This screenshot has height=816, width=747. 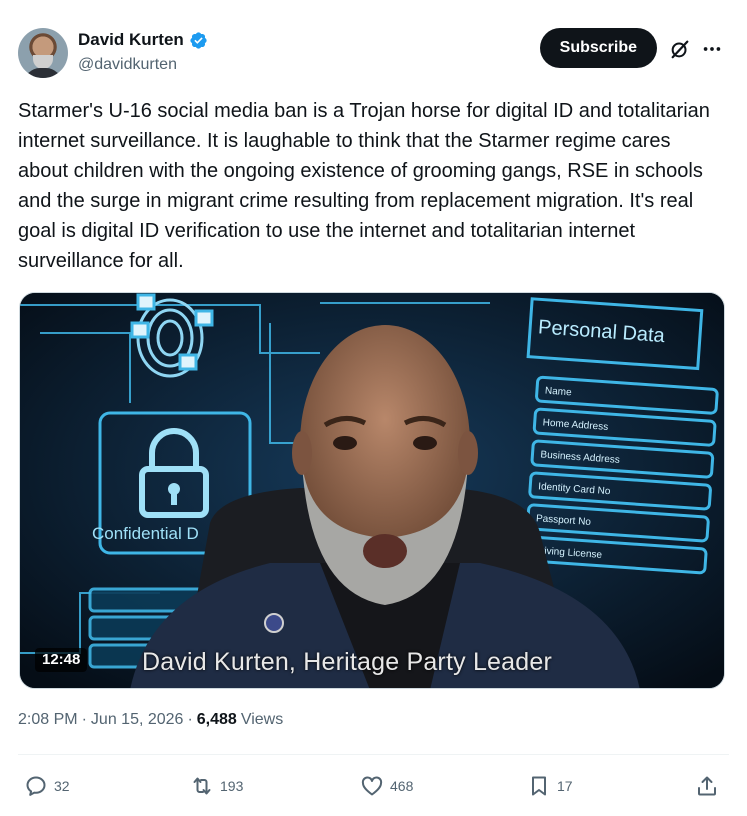 I want to click on bookmark-icon, so click(x=539, y=786).